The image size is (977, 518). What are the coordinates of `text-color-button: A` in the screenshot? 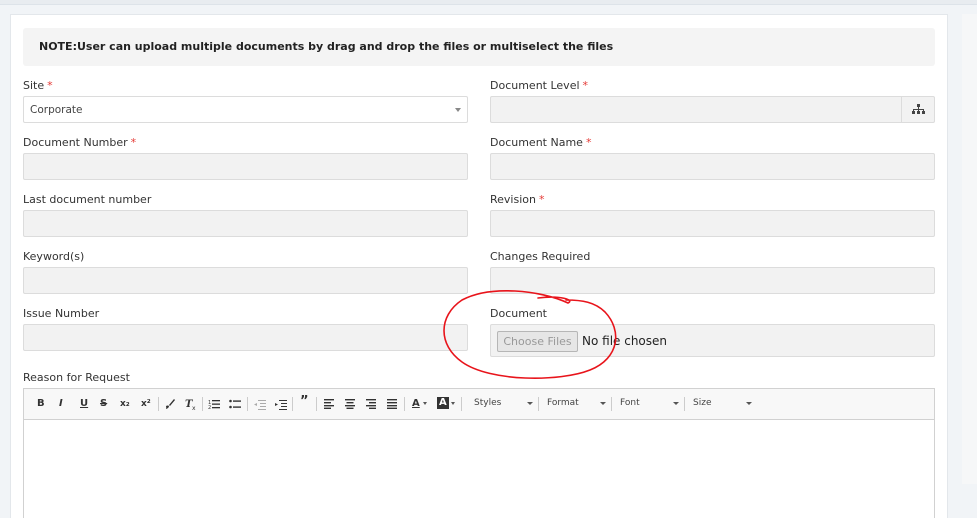 It's located at (416, 404).